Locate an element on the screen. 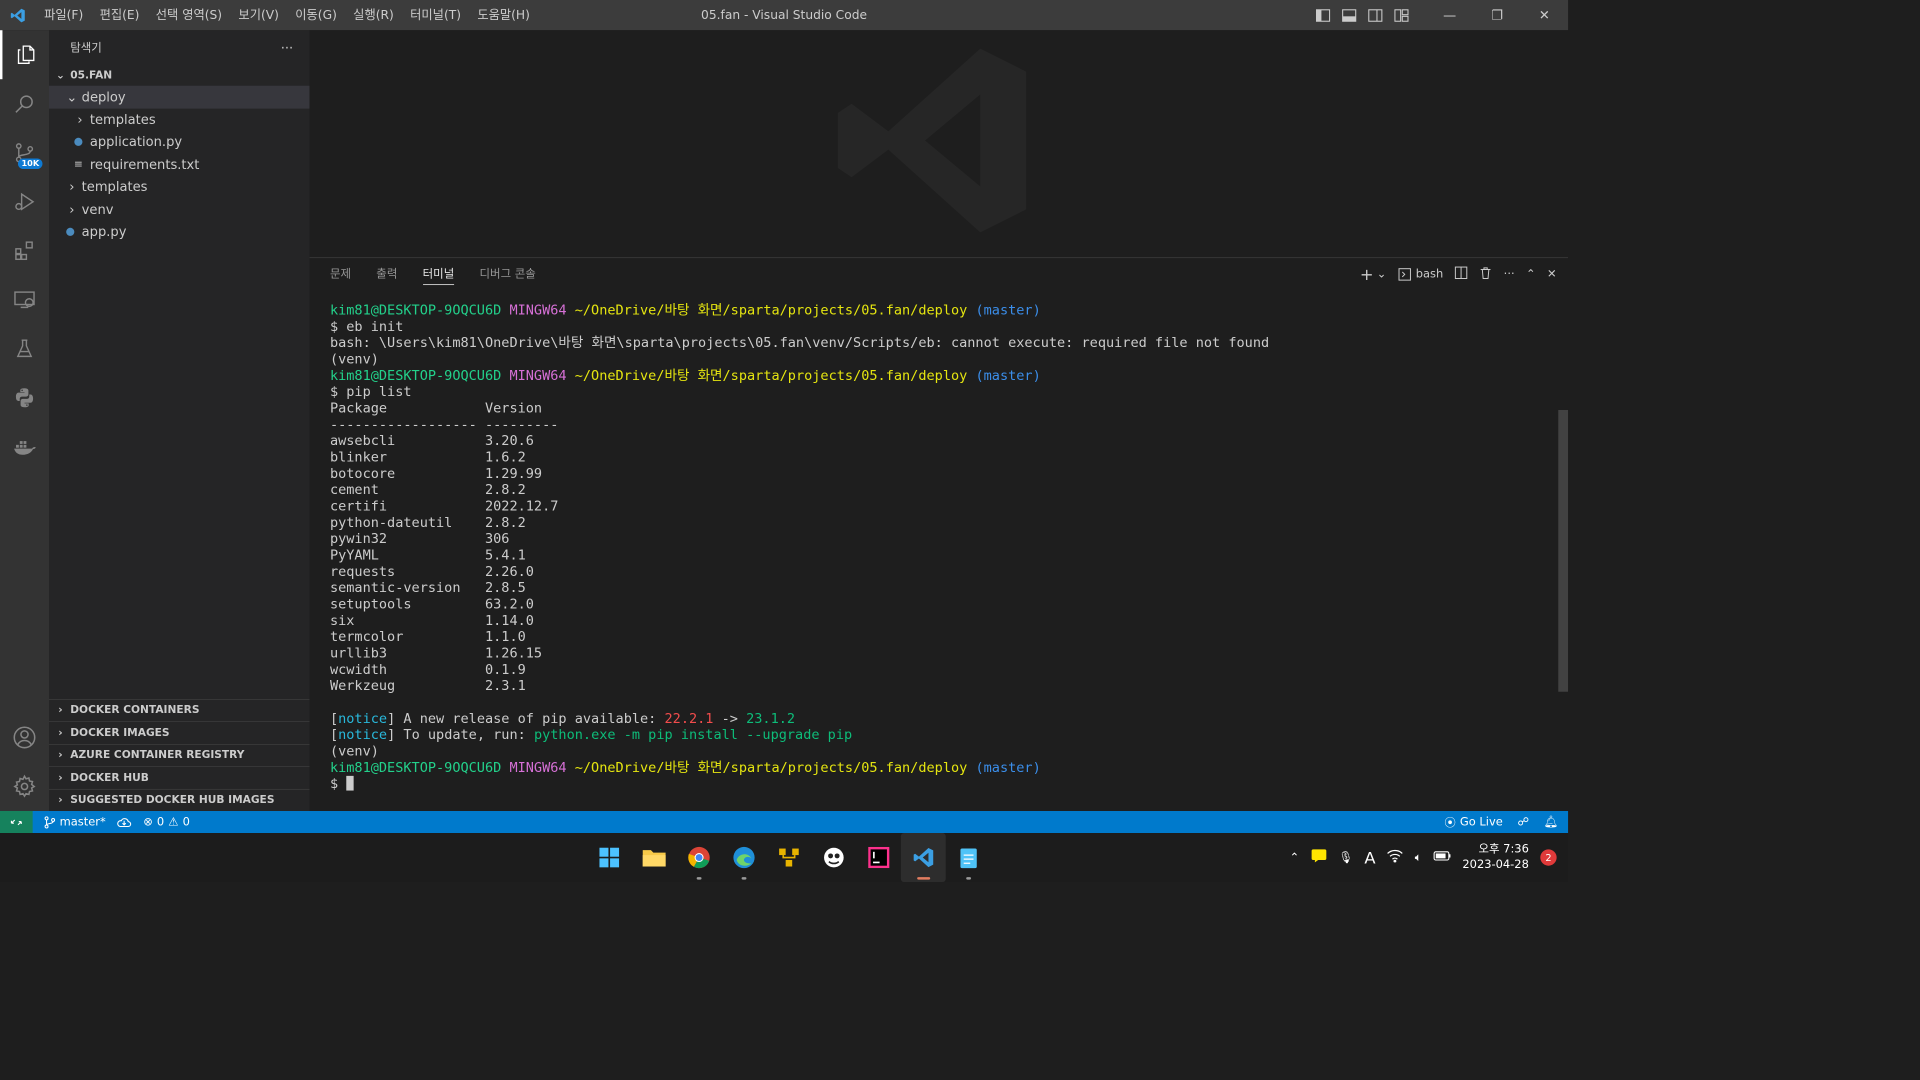 The height and width of the screenshot is (1080, 1920). volume-icon: 🔈︎ is located at coordinates (1418, 857).